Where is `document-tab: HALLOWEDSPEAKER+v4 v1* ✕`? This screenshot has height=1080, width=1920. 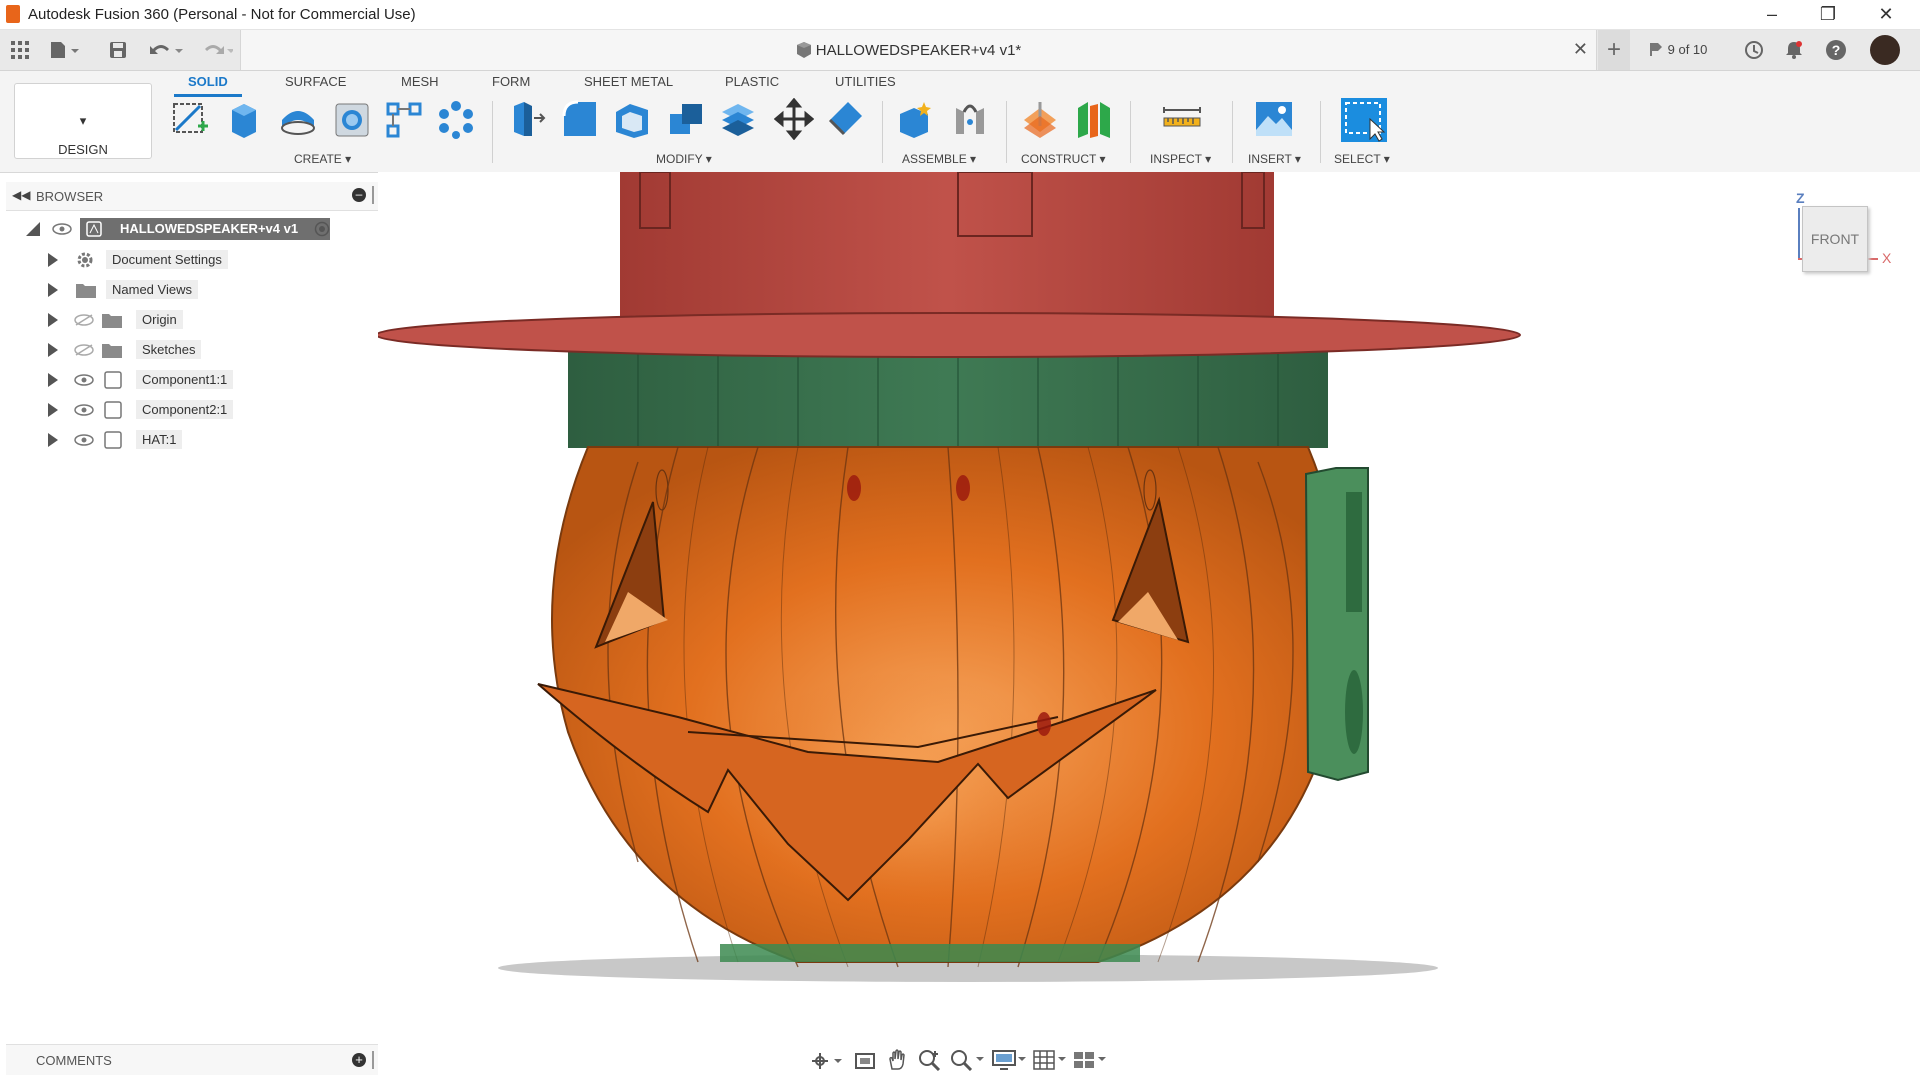 document-tab: HALLOWEDSPEAKER+v4 v1* ✕ is located at coordinates (918, 50).